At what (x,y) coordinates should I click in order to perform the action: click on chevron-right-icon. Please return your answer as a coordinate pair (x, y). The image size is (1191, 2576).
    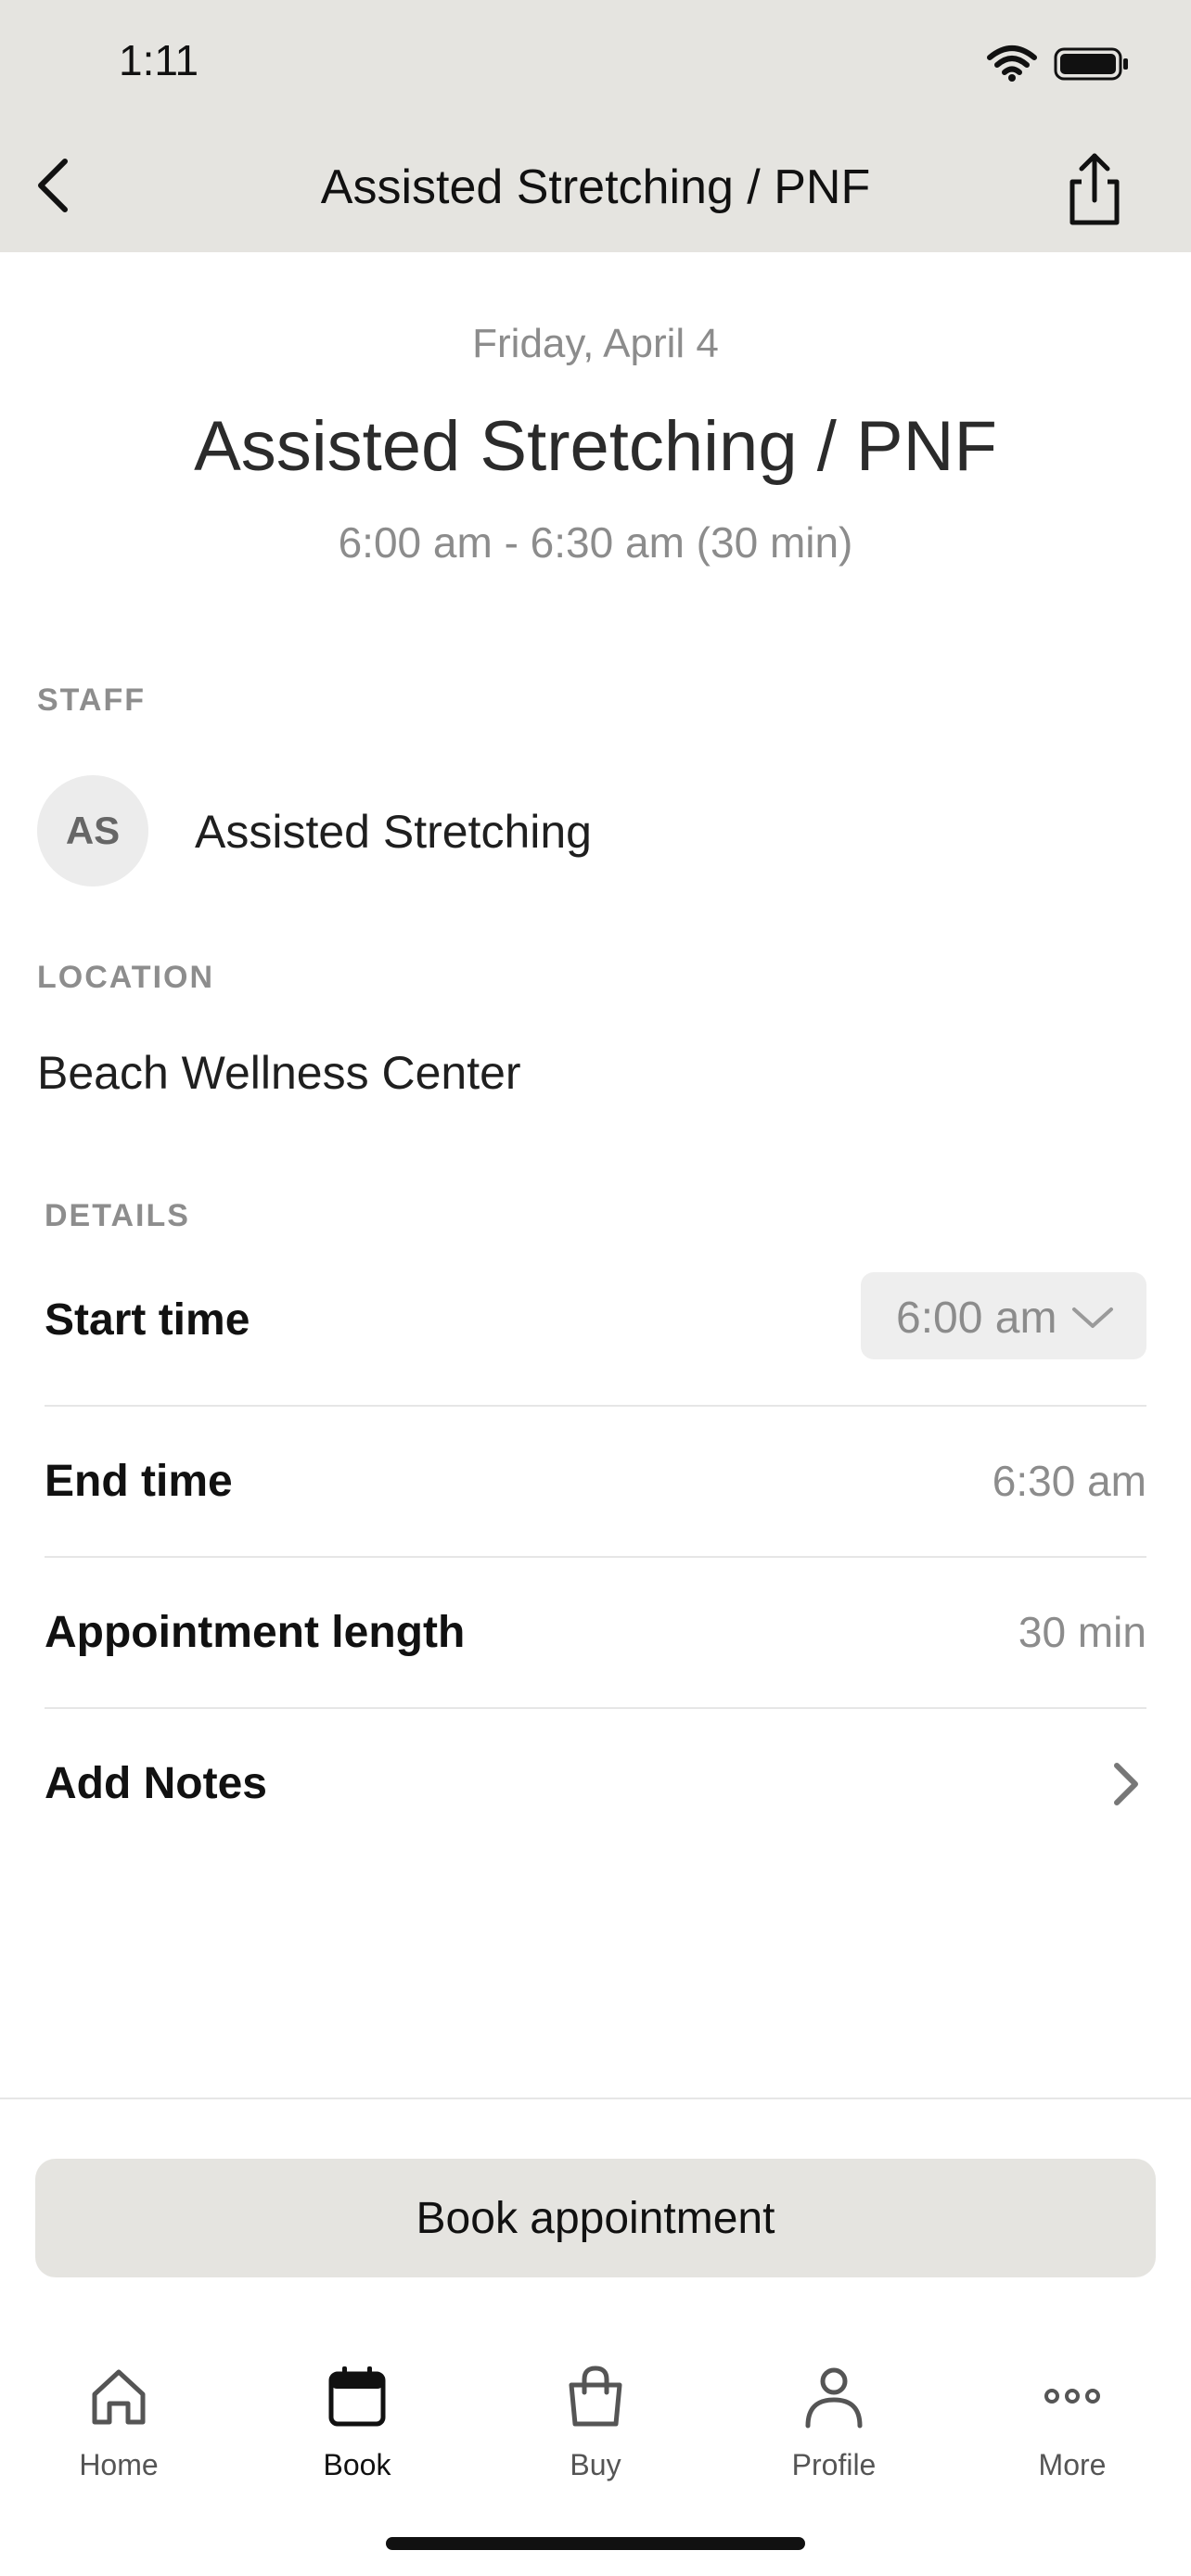
    Looking at the image, I should click on (1126, 1784).